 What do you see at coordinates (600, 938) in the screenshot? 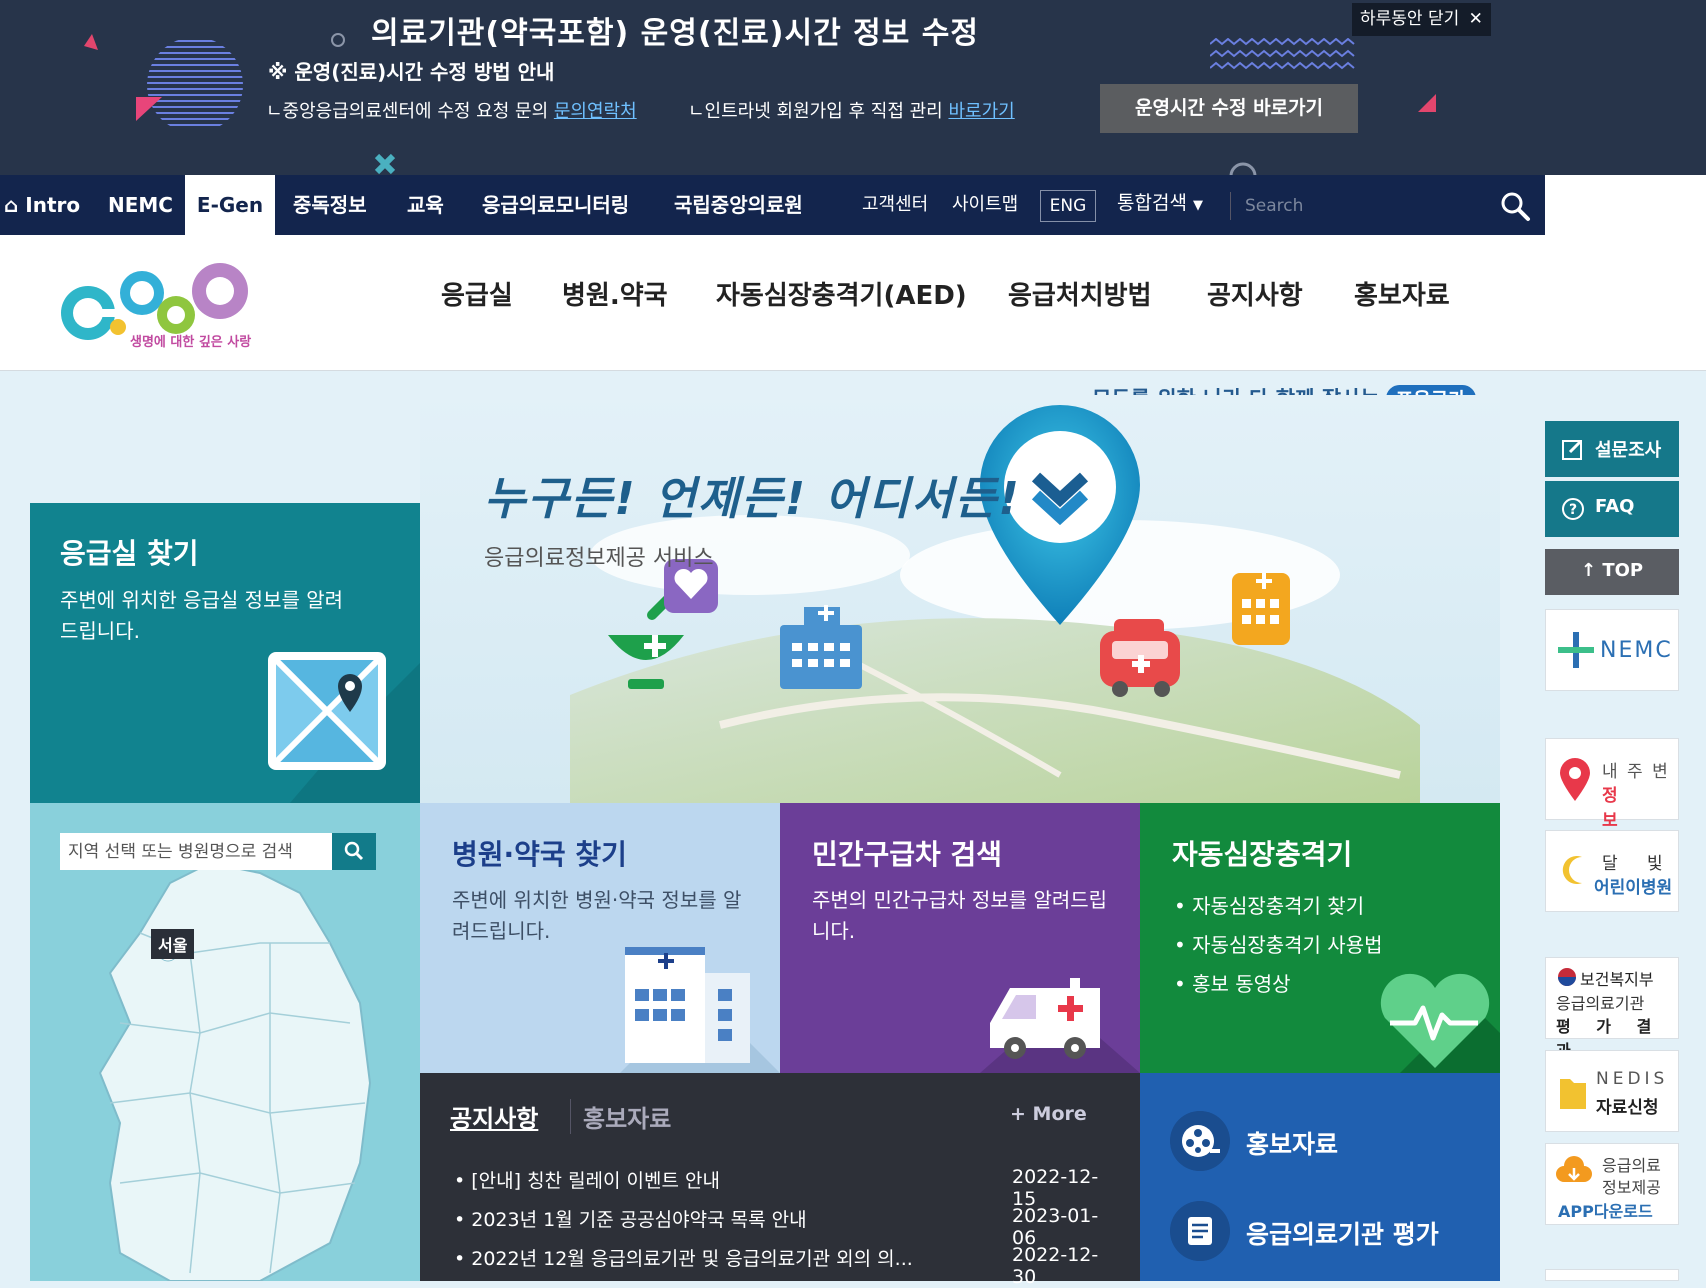
I see `hospital-pharmacy-tile: 병원·약국 찾기 주변에 위치한 병원·약국 정보를 알려드립니다.` at bounding box center [600, 938].